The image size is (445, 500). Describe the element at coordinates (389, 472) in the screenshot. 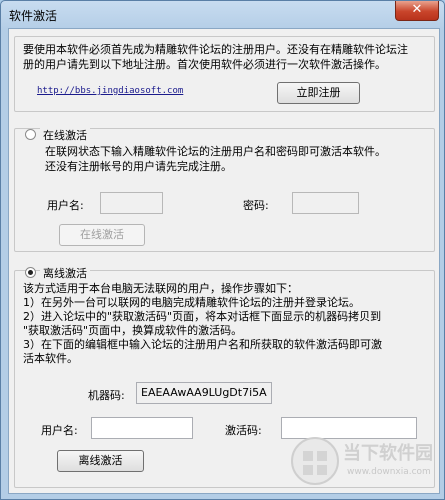

I see `watermark-site: www.downxia.com` at that location.